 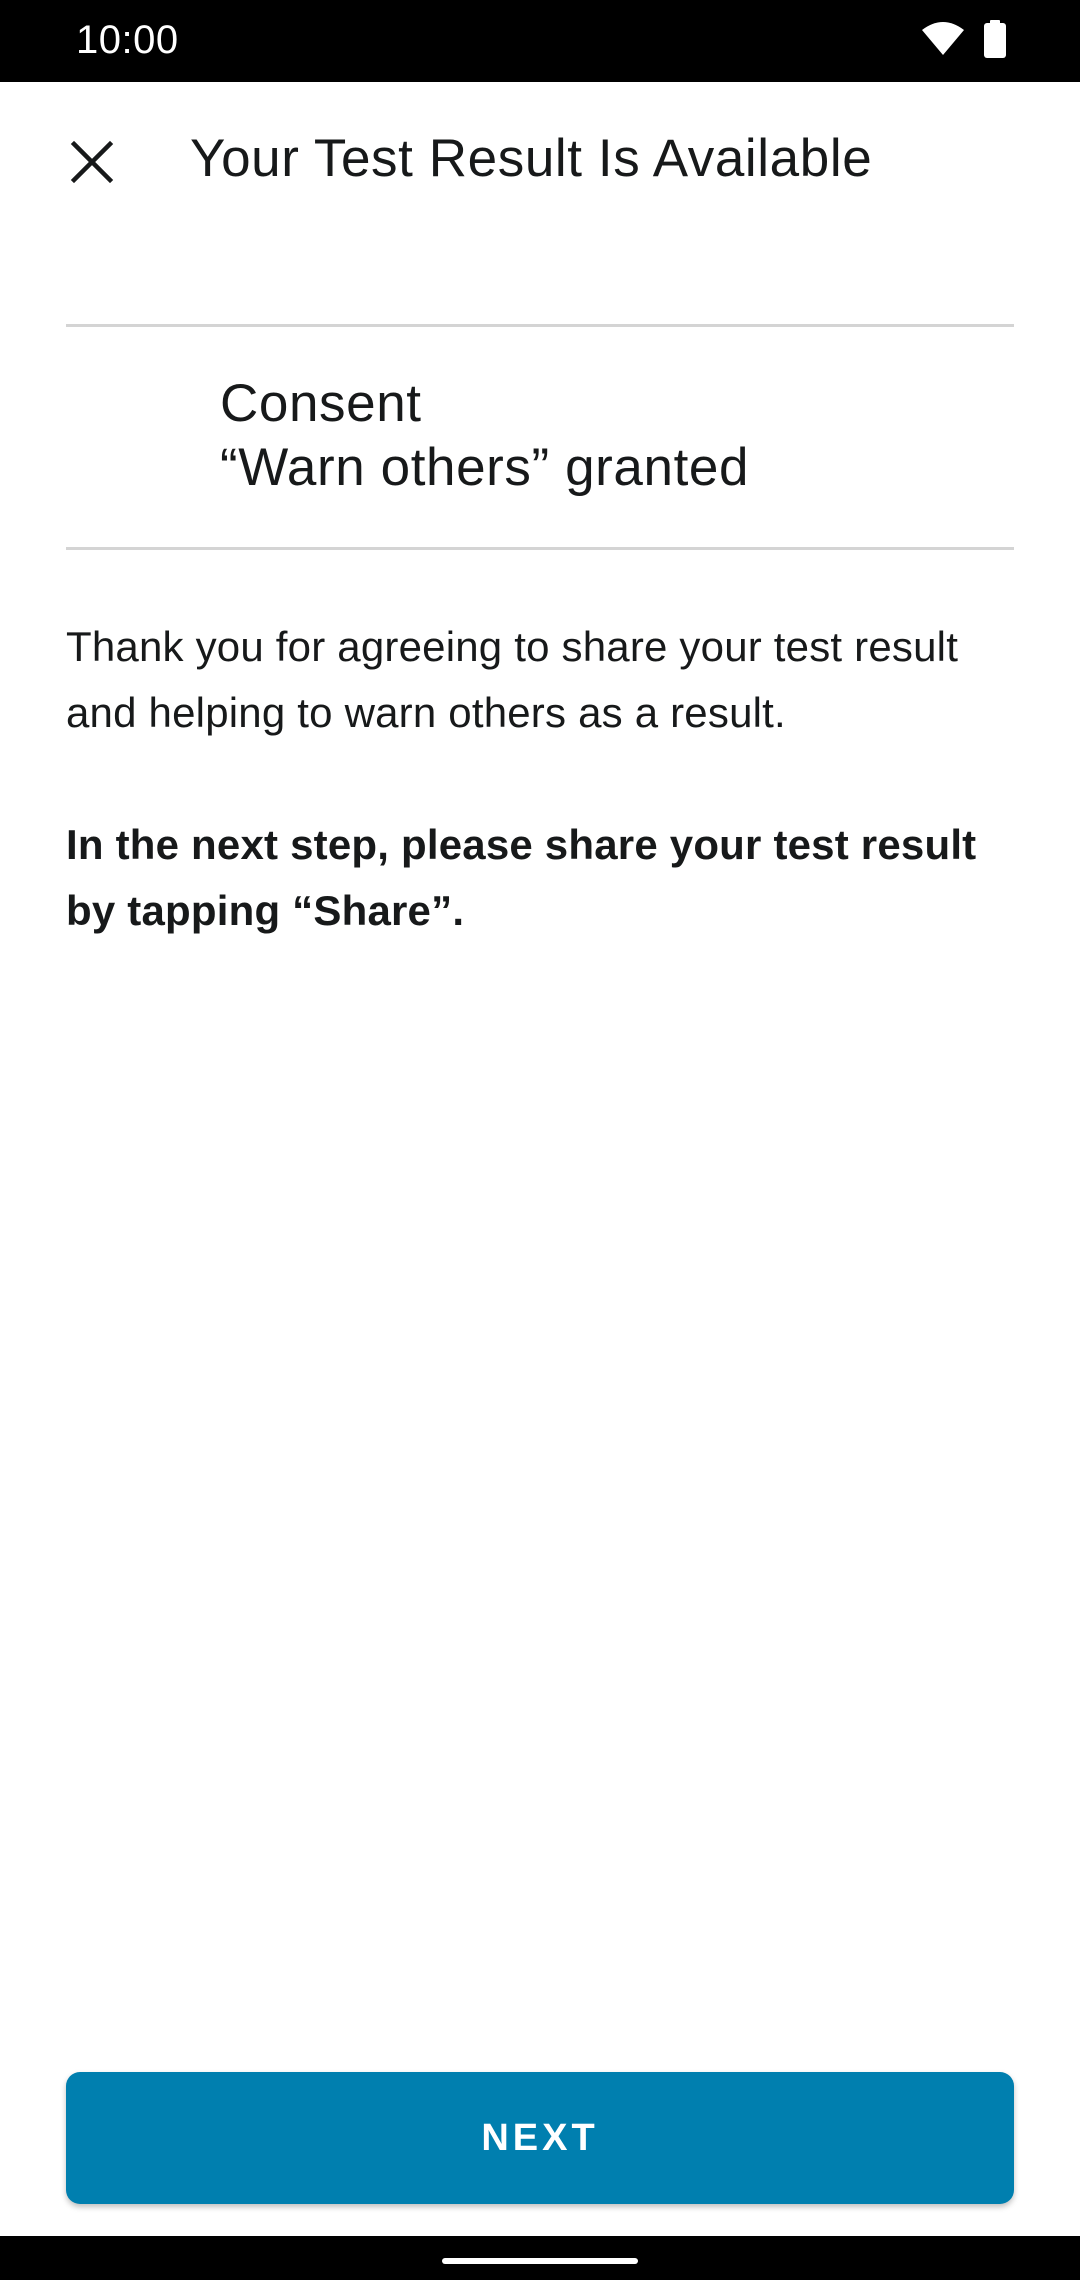 What do you see at coordinates (540, 548) in the screenshot?
I see `divider-bottom` at bounding box center [540, 548].